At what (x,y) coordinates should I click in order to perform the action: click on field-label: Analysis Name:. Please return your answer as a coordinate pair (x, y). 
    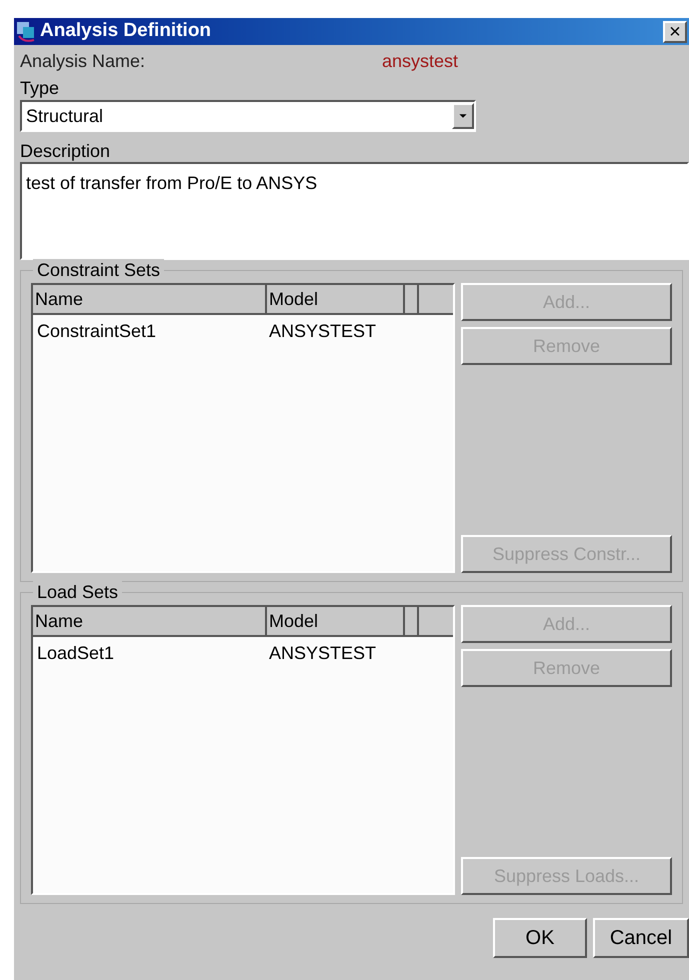
    Looking at the image, I should click on (83, 61).